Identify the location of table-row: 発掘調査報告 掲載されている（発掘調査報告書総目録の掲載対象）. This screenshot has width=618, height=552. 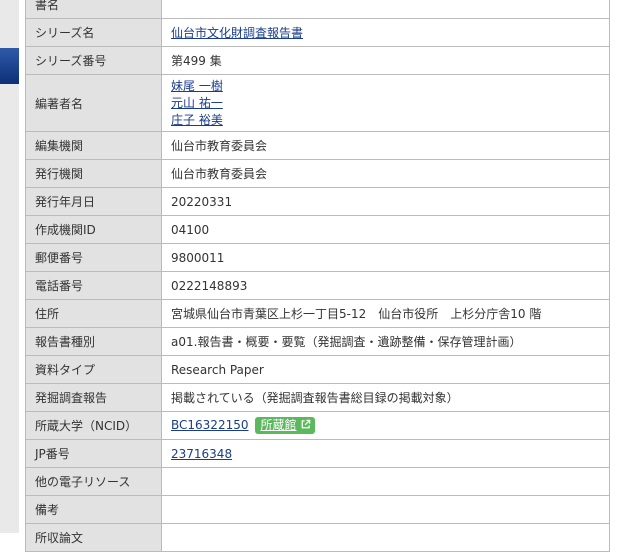
(317, 397).